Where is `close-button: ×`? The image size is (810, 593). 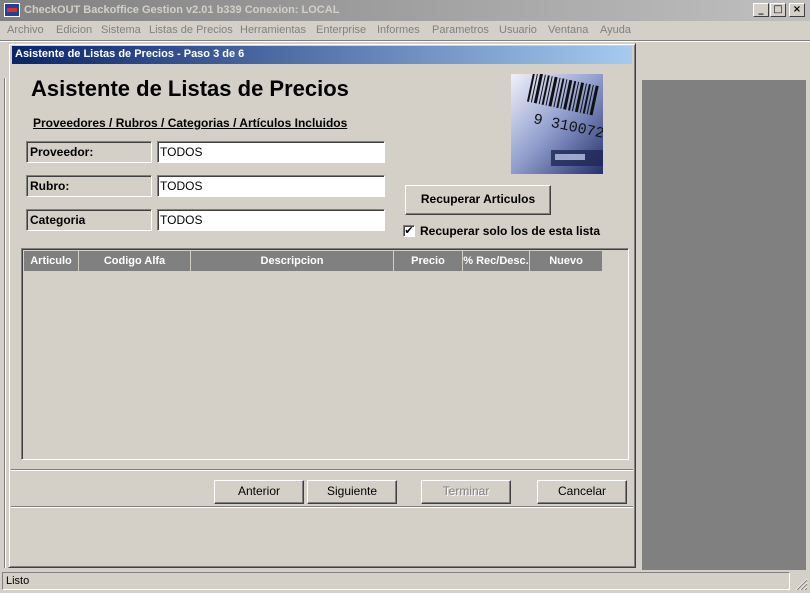
close-button: × is located at coordinates (797, 10).